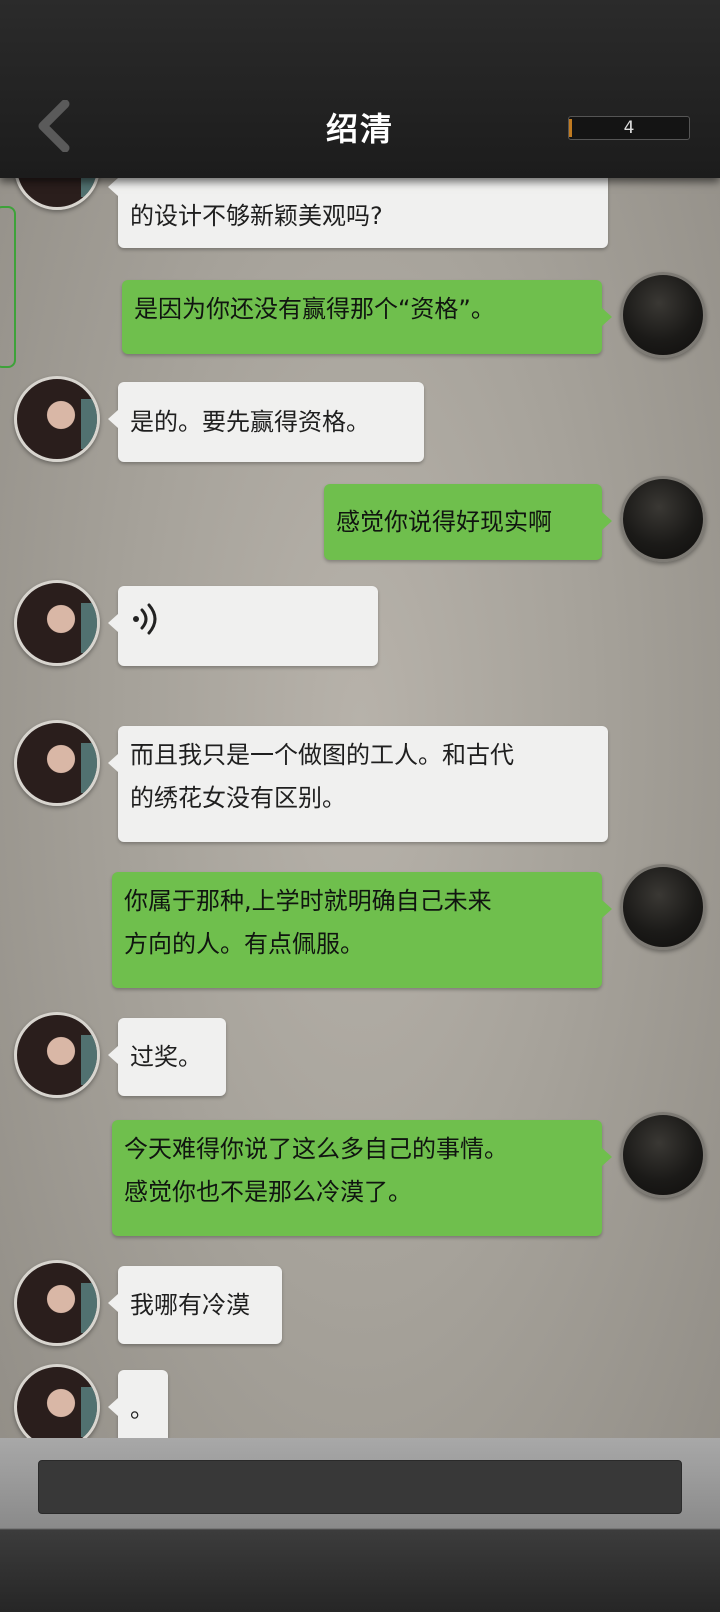  I want to click on message-bubble: 你属于那种,上学时就明确自己未来 方向的人。有点佩服。, so click(362, 930).